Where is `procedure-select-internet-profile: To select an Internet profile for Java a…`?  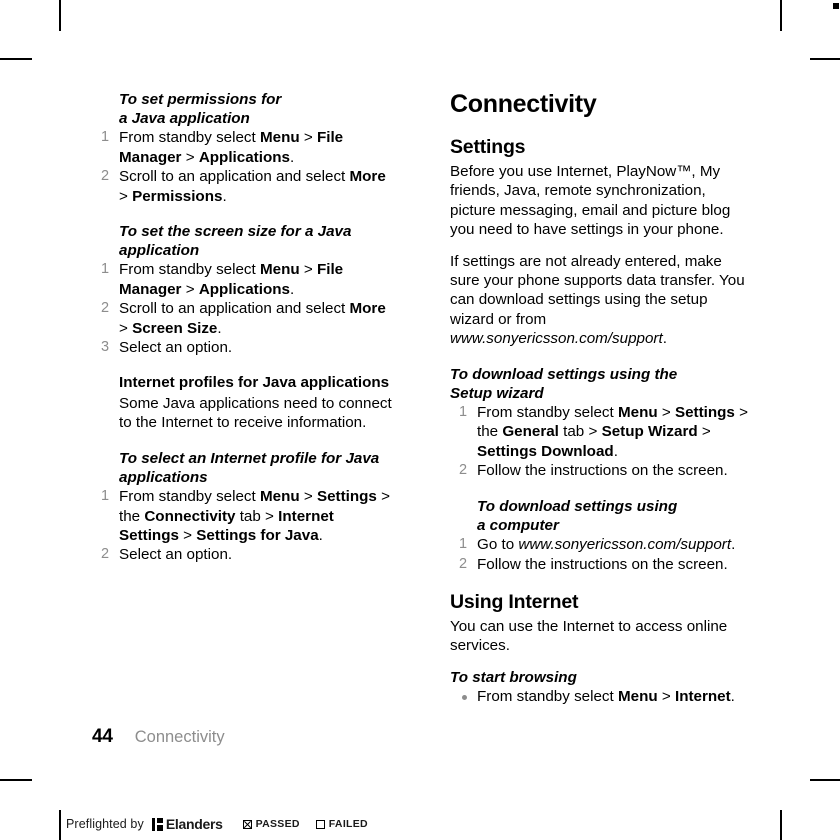
procedure-select-internet-profile: To select an Internet profile for Java a… is located at coordinates (244, 507).